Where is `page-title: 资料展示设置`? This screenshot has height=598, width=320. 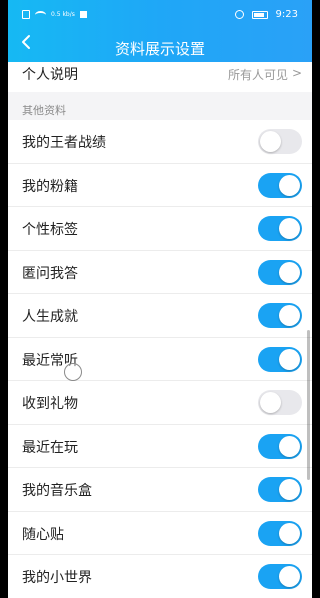
page-title: 资料展示设置 is located at coordinates (159, 49).